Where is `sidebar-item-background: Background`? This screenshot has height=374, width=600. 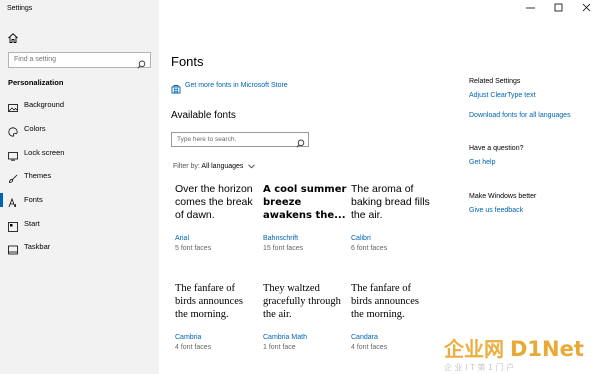 sidebar-item-background: Background is located at coordinates (79, 105).